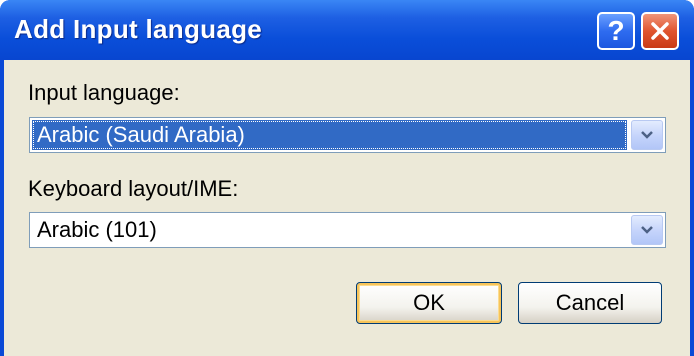  What do you see at coordinates (138, 29) in the screenshot?
I see `dialog-title: Add Input language` at bounding box center [138, 29].